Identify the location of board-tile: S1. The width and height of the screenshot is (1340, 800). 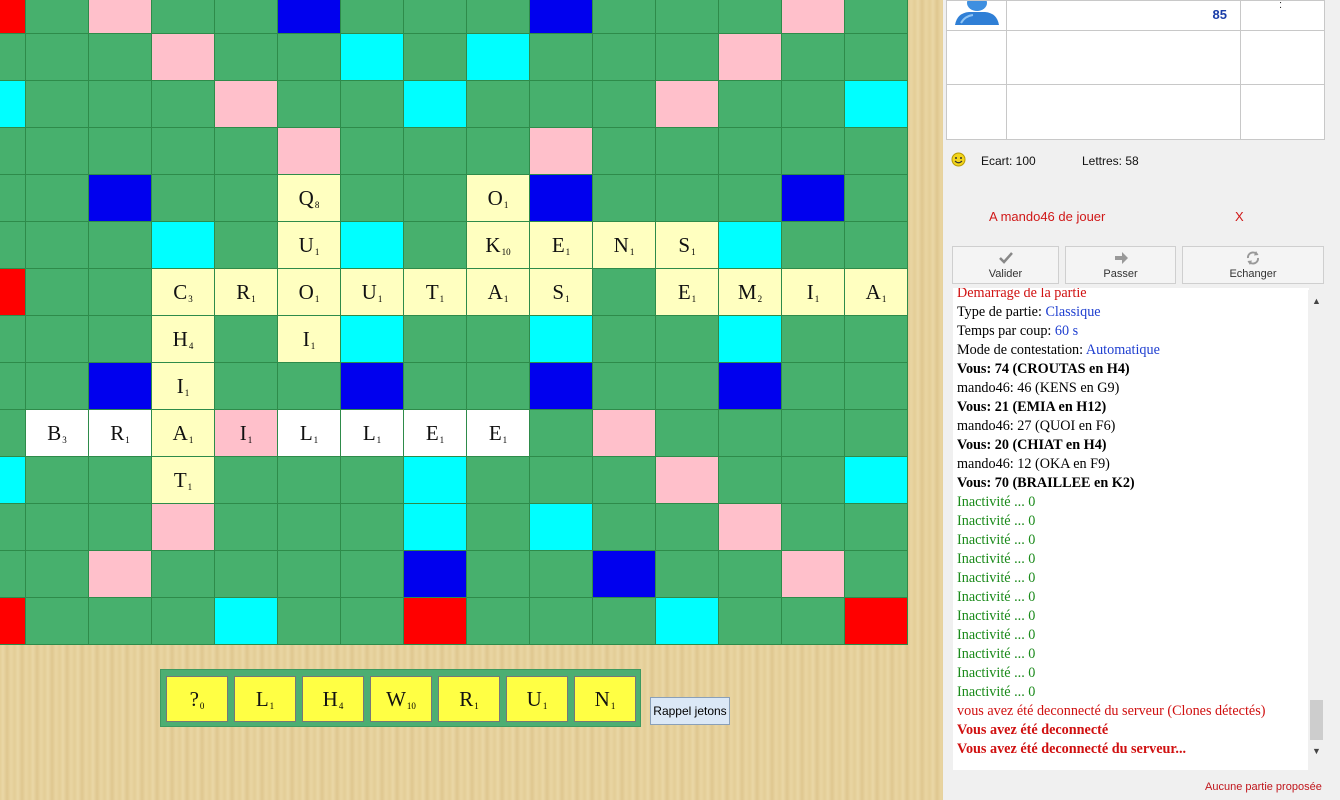
(561, 292).